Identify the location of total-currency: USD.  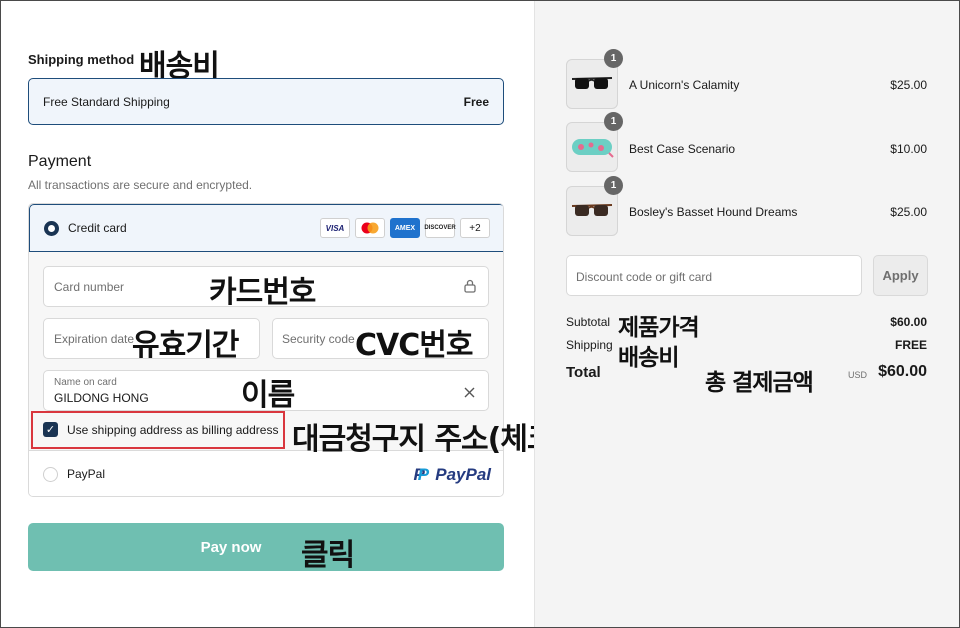
(857, 375).